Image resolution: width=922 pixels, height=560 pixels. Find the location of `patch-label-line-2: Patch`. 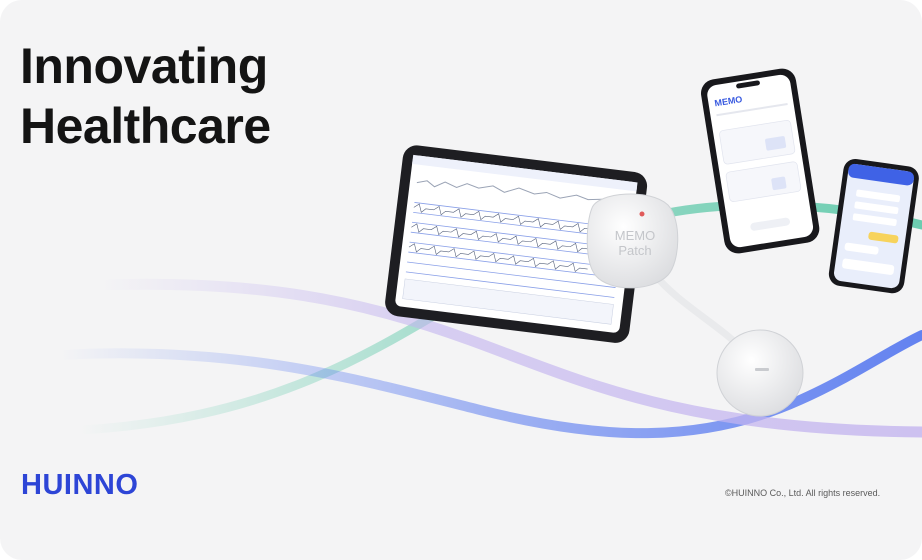

patch-label-line-2: Patch is located at coordinates (634, 250).